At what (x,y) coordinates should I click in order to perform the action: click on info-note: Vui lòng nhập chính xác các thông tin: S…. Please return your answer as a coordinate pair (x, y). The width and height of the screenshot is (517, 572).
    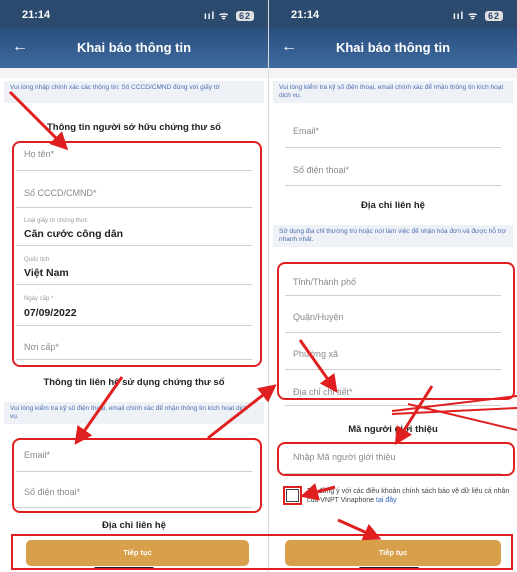
    Looking at the image, I should click on (134, 92).